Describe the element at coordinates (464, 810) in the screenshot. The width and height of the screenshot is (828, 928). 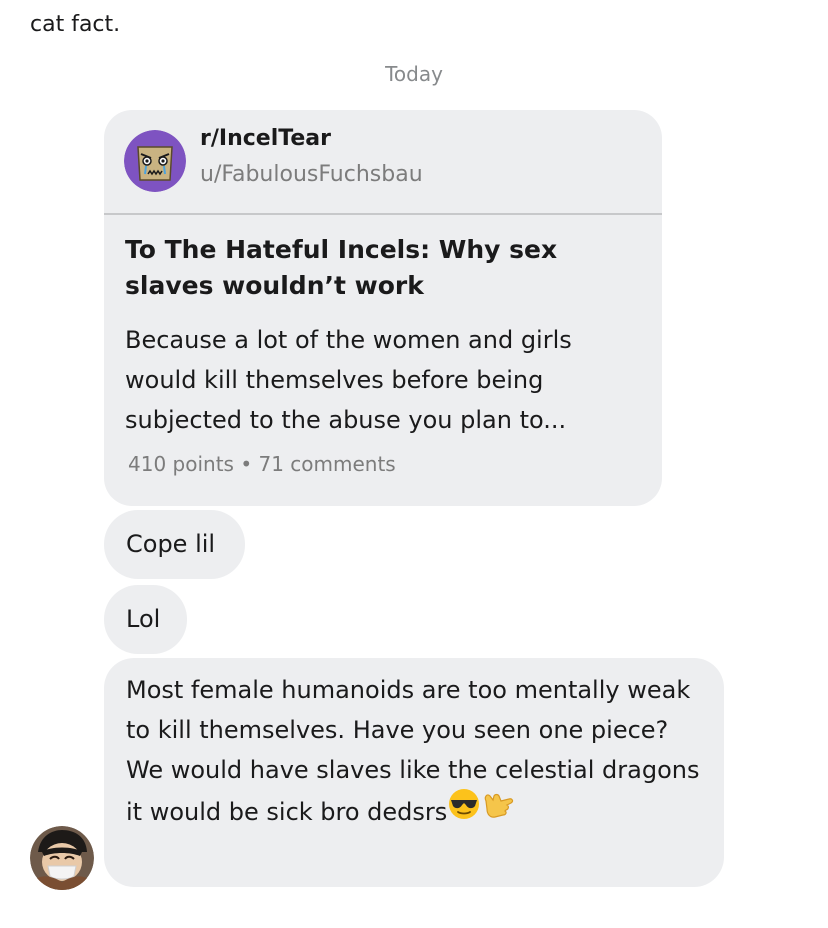
I see `sunglasses-emoji` at that location.